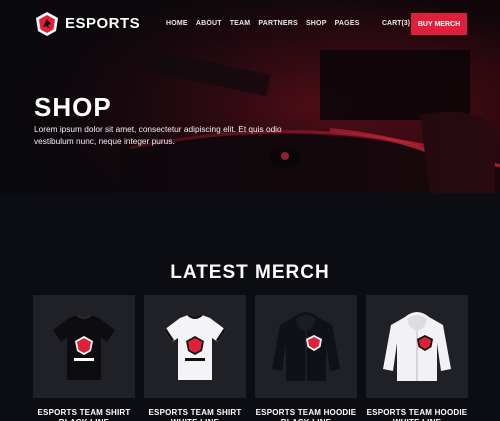  I want to click on cart-link: CART(3), so click(396, 23).